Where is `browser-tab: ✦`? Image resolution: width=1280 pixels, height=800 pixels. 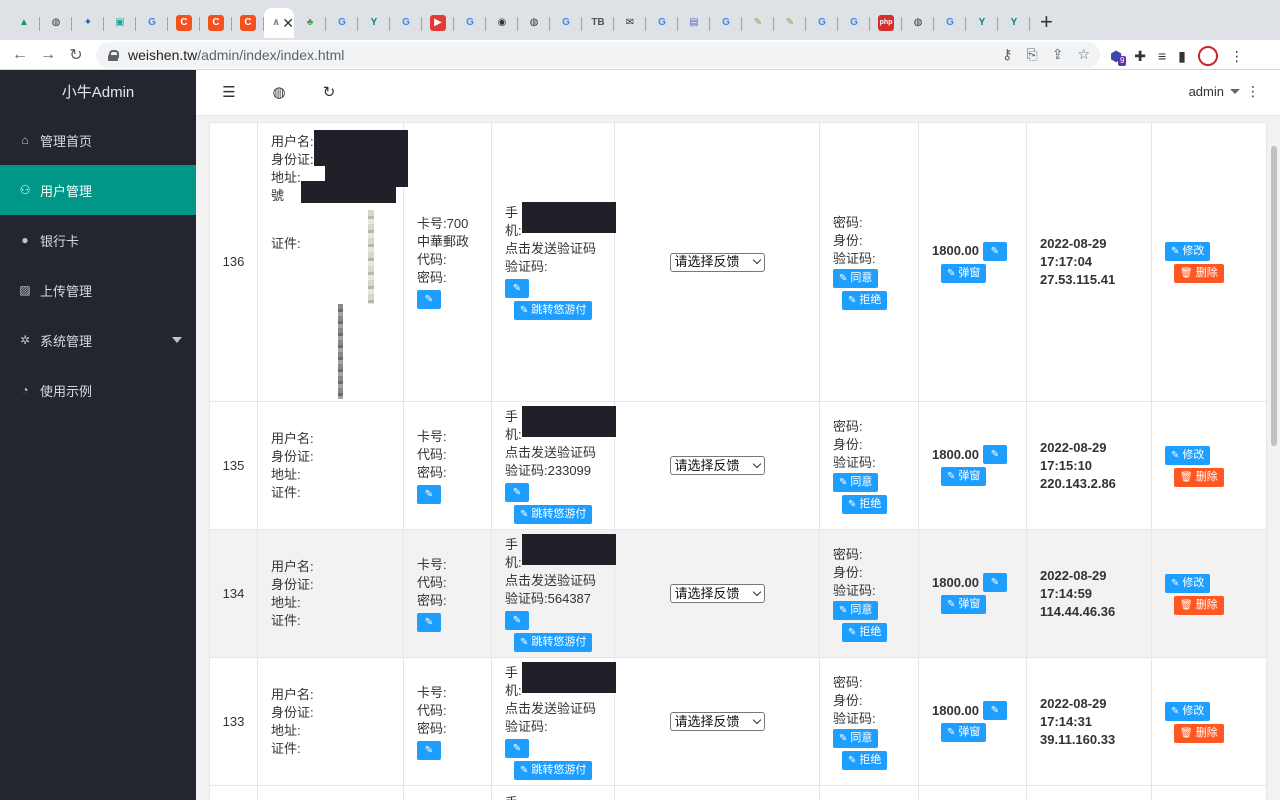 browser-tab: ✦ is located at coordinates (88, 23).